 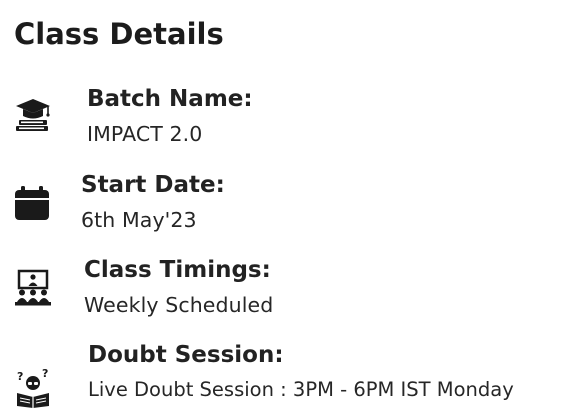 What do you see at coordinates (139, 220) in the screenshot?
I see `start-date-value: 6th May'23` at bounding box center [139, 220].